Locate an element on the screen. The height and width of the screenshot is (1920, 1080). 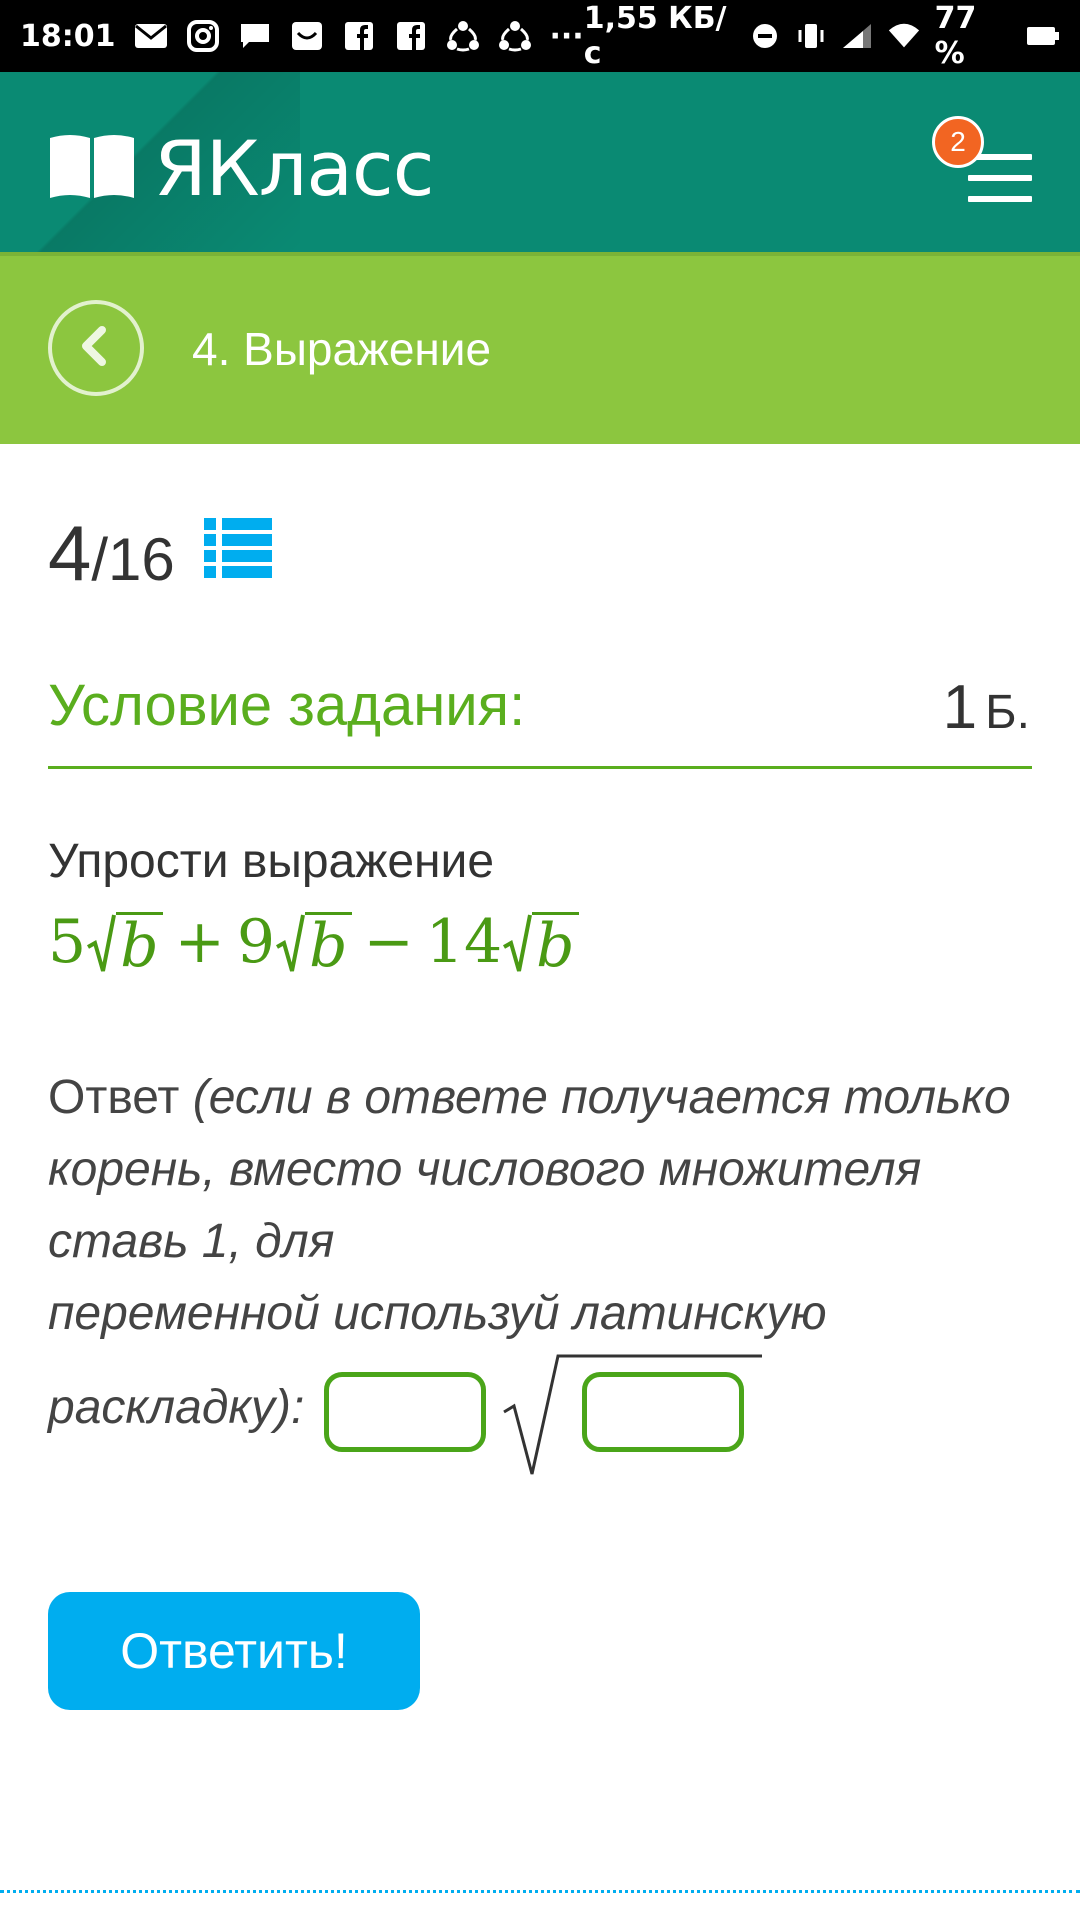
radicand-input is located at coordinates (663, 1412).